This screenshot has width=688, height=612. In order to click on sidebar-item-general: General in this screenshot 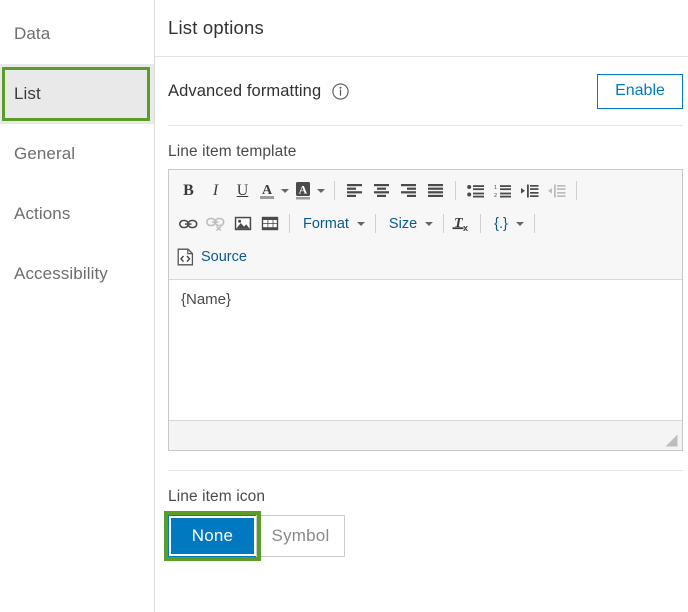, I will do `click(77, 154)`.